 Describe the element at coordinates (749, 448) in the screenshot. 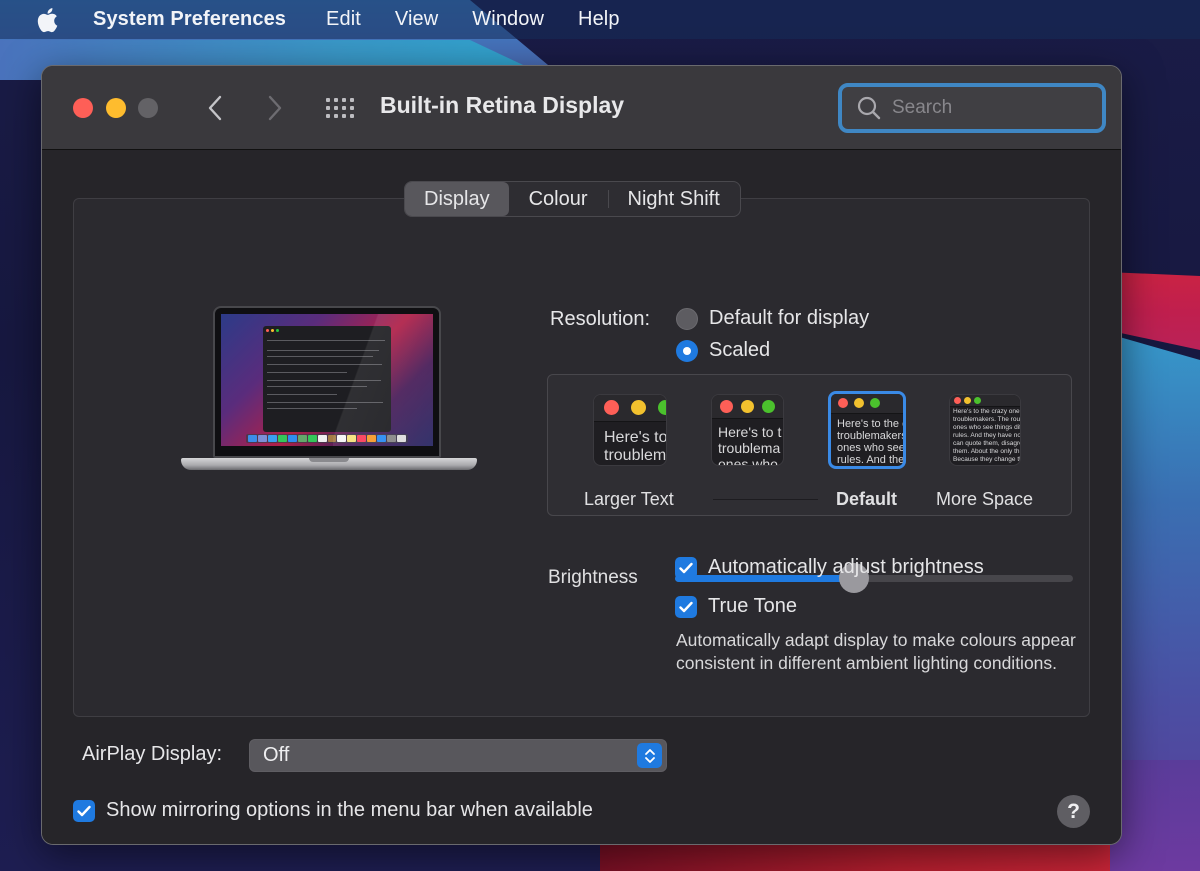

I see `preview-text: troublema` at that location.